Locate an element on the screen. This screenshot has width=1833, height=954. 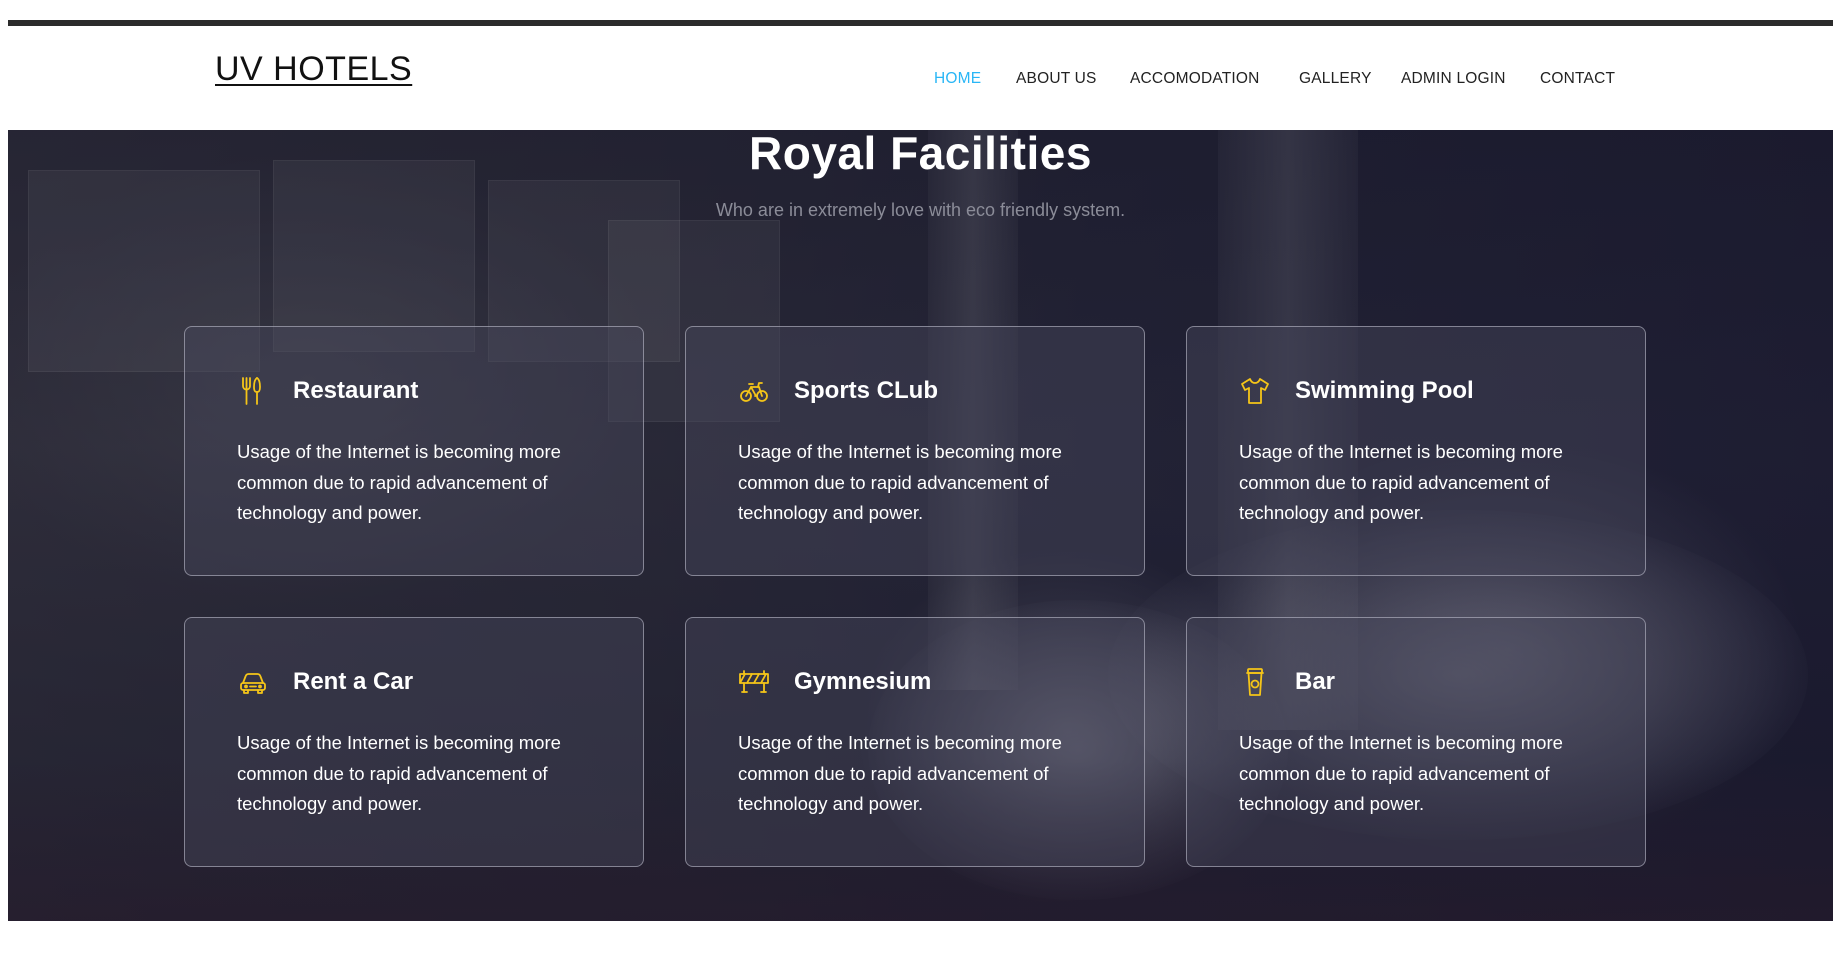
nav-contact: CONTACT is located at coordinates (1577, 79).